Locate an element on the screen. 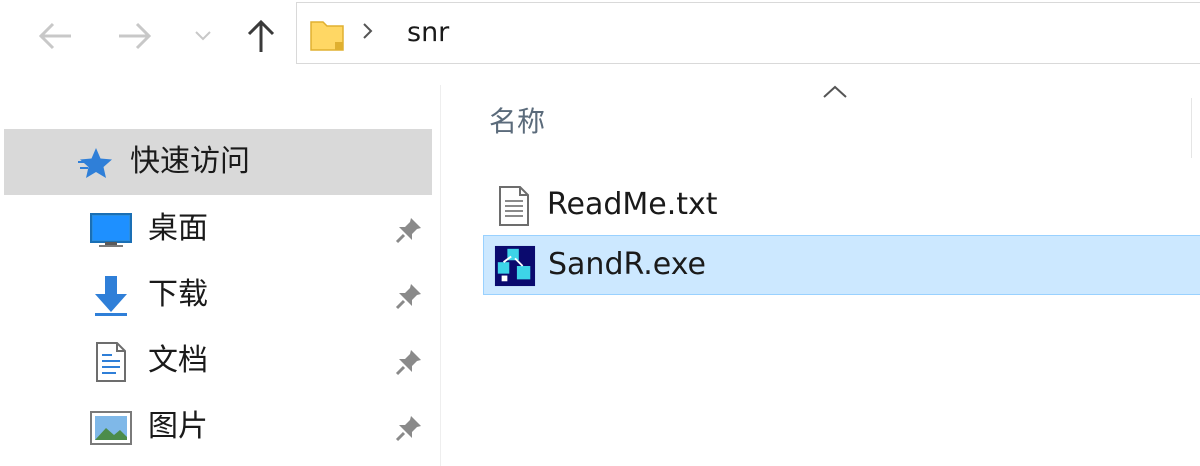 Image resolution: width=1200 pixels, height=466 pixels. chevron-down-icon is located at coordinates (203, 36).